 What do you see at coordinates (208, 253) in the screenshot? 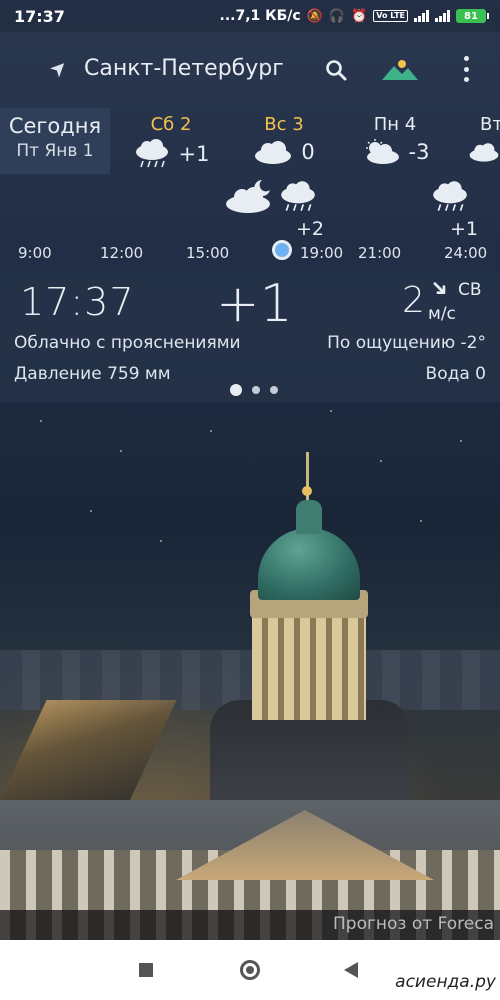
I see `hour-label: 15:00` at bounding box center [208, 253].